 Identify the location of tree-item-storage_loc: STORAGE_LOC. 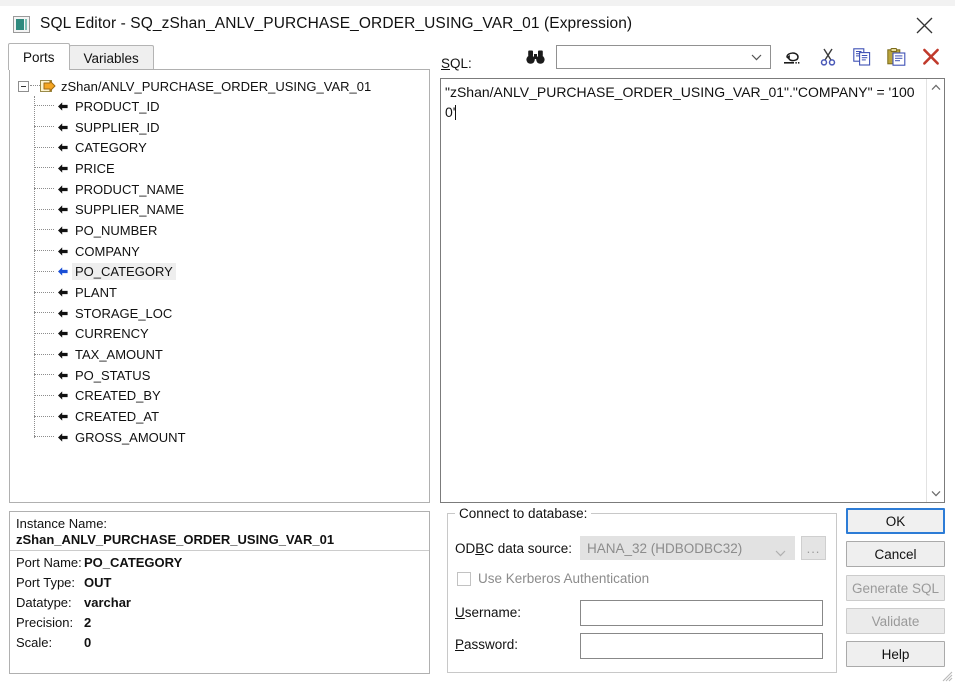
(231, 313).